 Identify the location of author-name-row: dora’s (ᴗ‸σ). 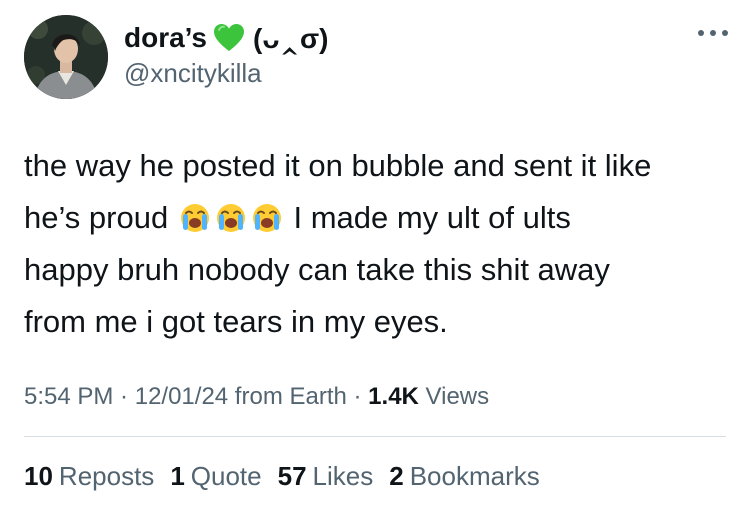
(226, 38).